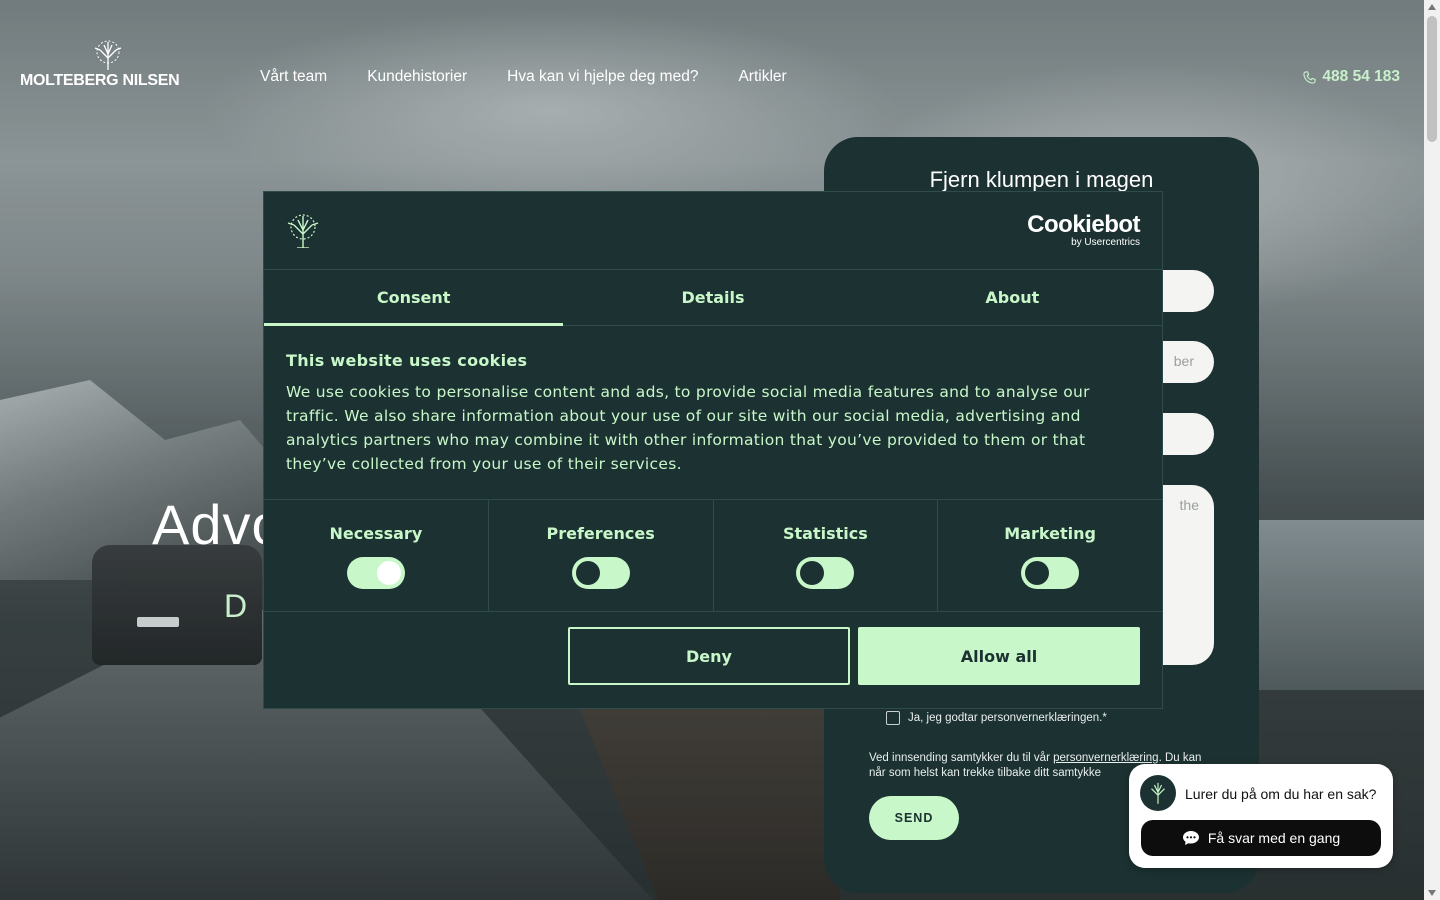 This screenshot has width=1440, height=900. I want to click on form-title: Fjern klumpen i magen, so click(1041, 179).